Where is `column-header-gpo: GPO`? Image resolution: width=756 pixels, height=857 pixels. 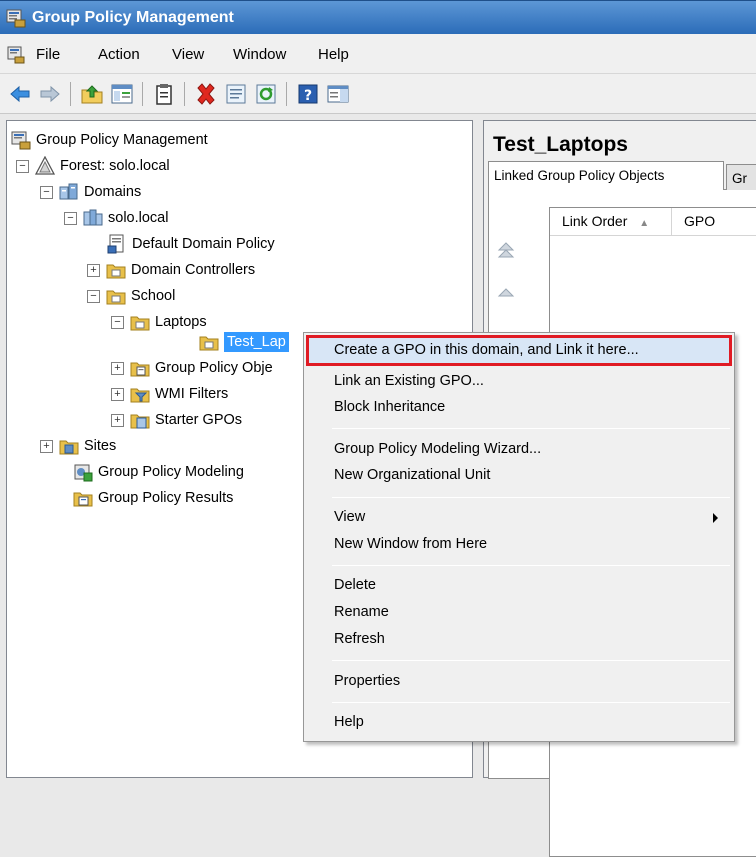
column-header-gpo: GPO is located at coordinates (714, 222).